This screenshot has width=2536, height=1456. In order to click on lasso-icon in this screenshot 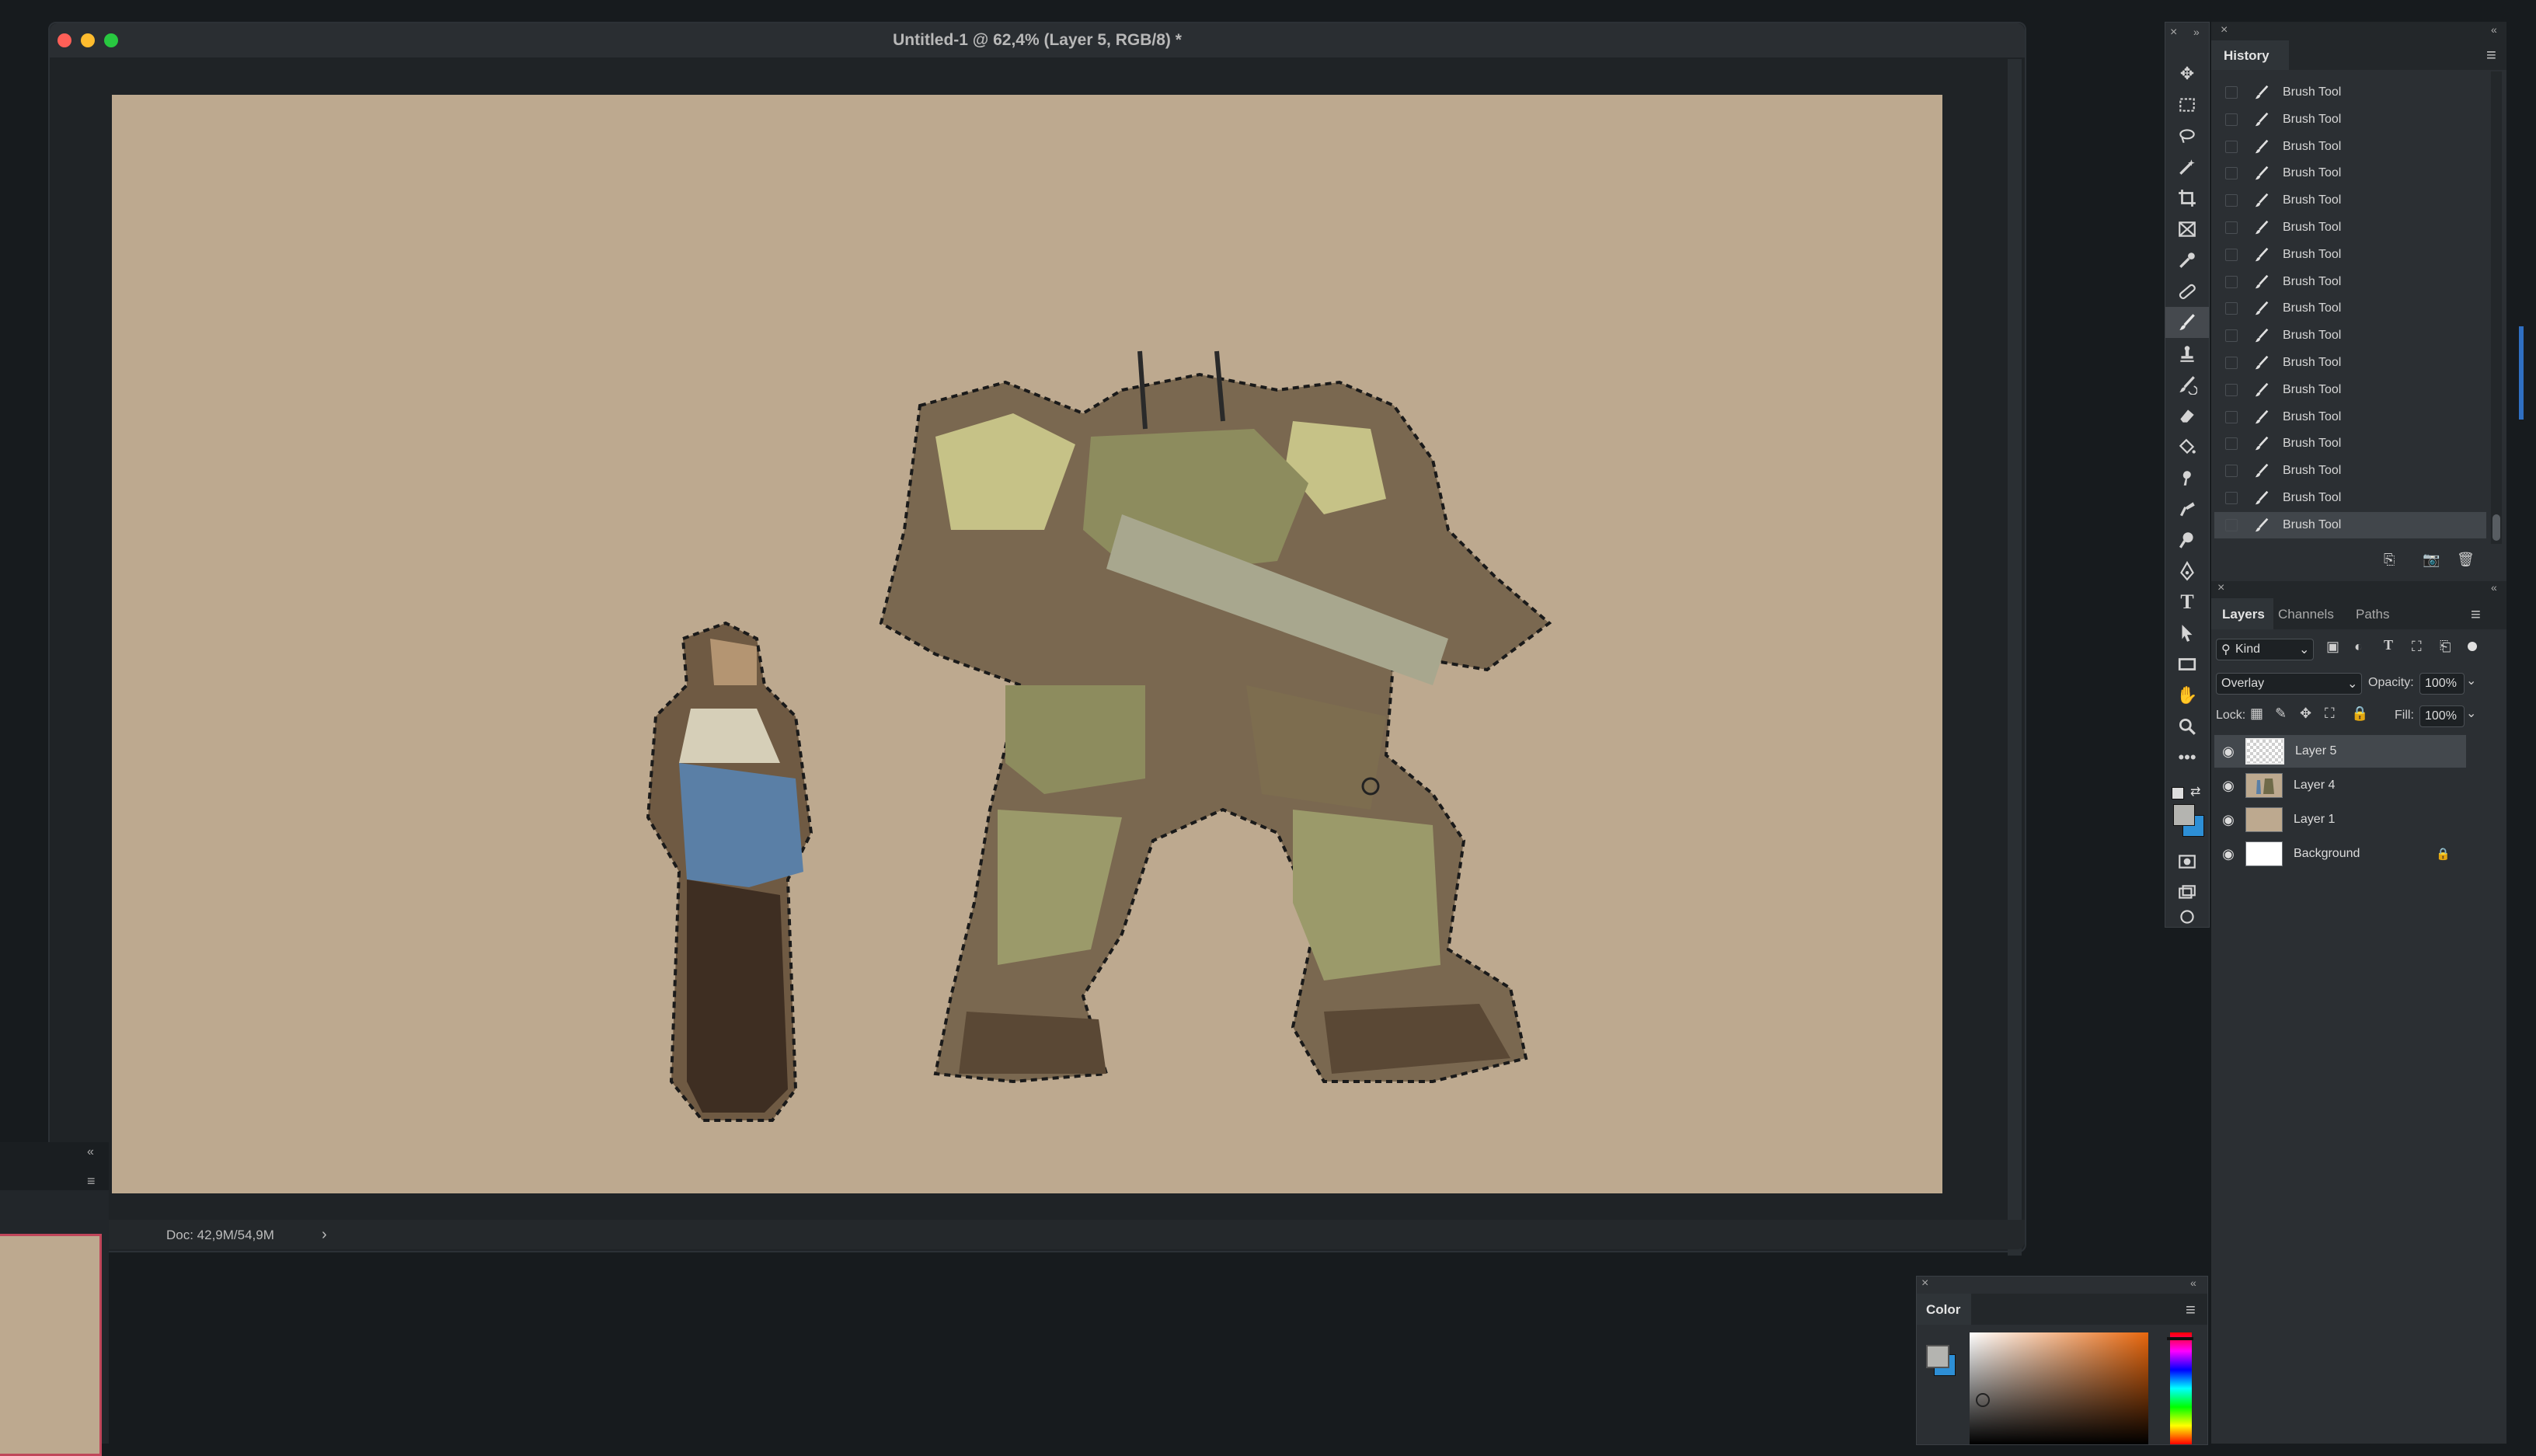, I will do `click(2187, 136)`.